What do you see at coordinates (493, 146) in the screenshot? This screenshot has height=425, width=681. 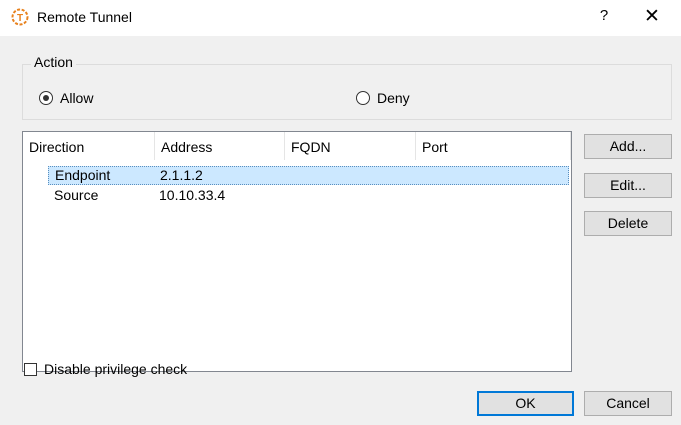 I see `column-header-port: Port` at bounding box center [493, 146].